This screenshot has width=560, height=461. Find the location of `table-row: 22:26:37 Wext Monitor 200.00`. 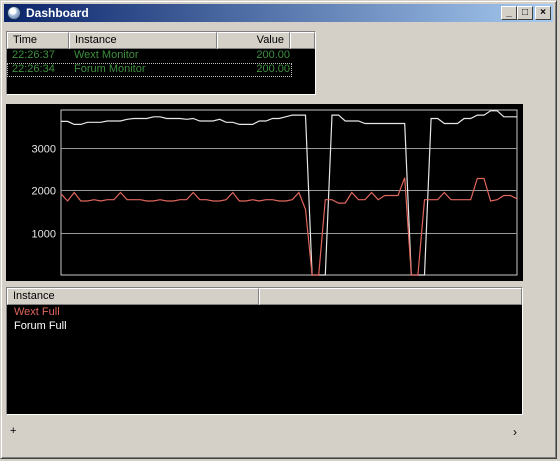

table-row: 22:26:37 Wext Monitor 200.00 is located at coordinates (161, 56).